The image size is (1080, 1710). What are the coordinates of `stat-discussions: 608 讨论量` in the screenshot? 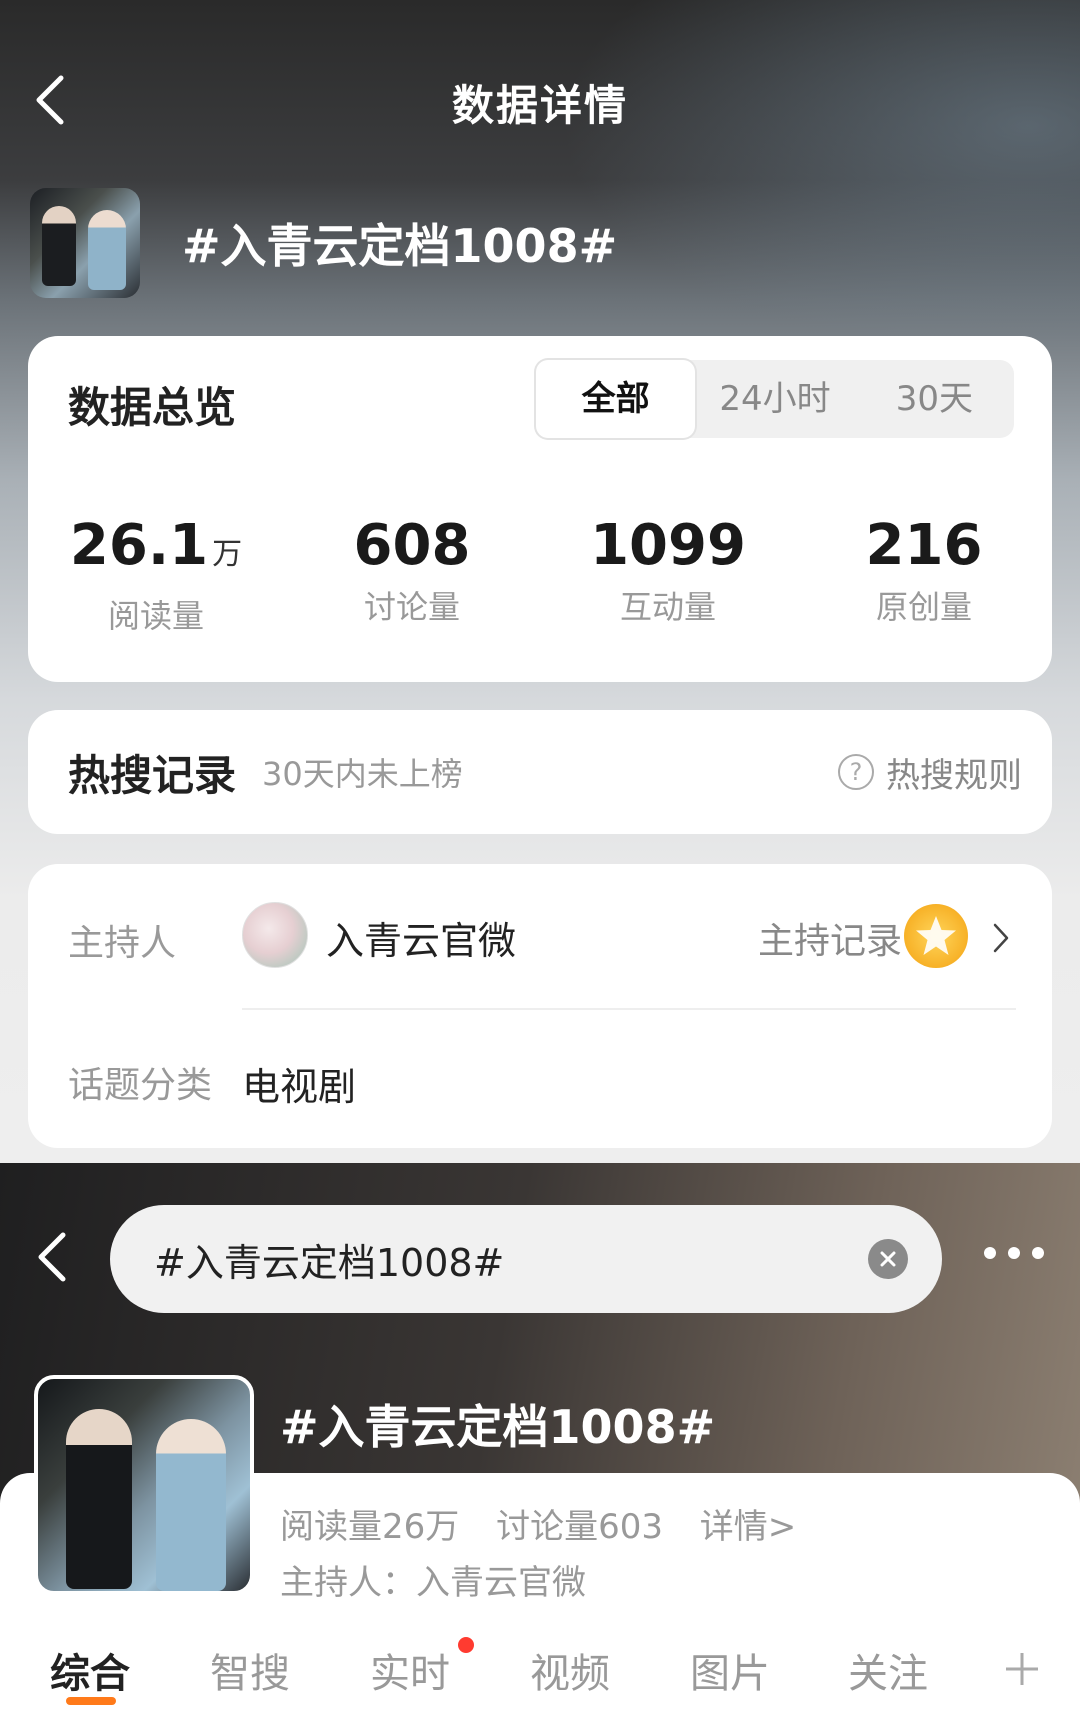 It's located at (412, 575).